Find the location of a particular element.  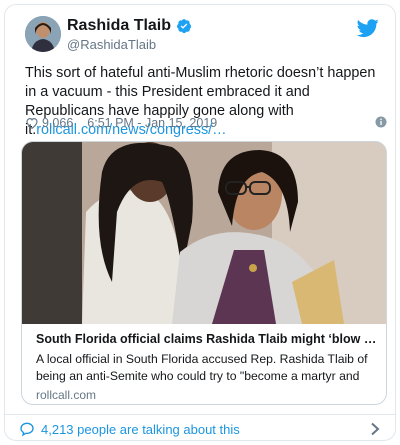

divider is located at coordinates (200, 414).